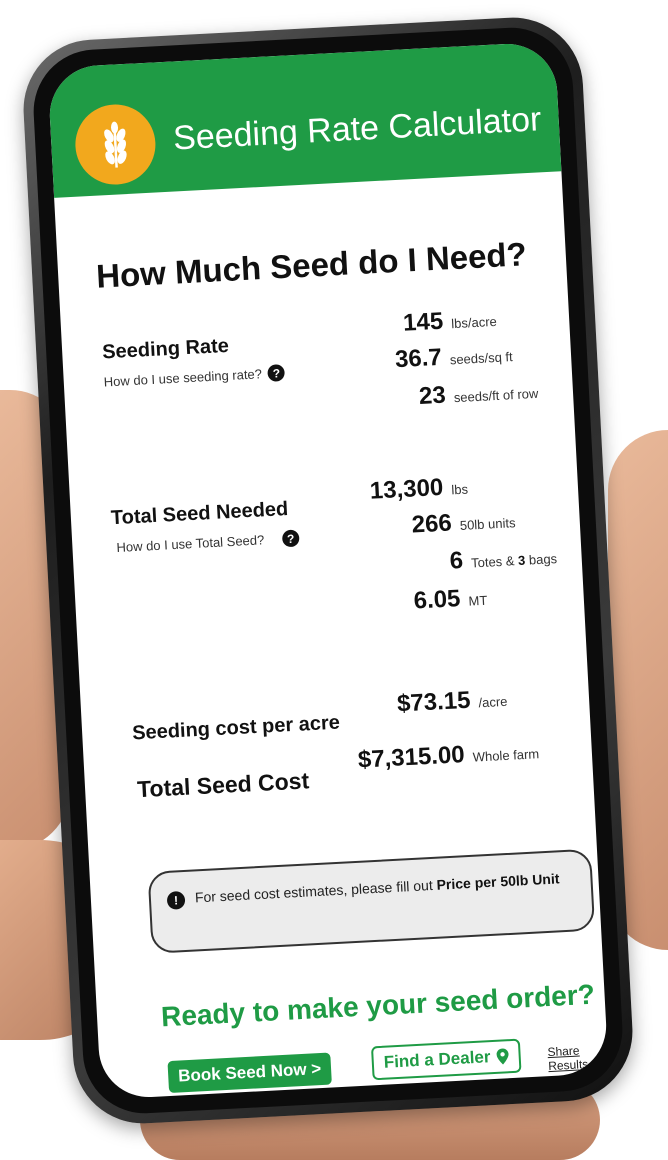 Image resolution: width=668 pixels, height=1160 pixels. What do you see at coordinates (250, 1073) in the screenshot?
I see `book-seed-button: Book Seed Now >` at bounding box center [250, 1073].